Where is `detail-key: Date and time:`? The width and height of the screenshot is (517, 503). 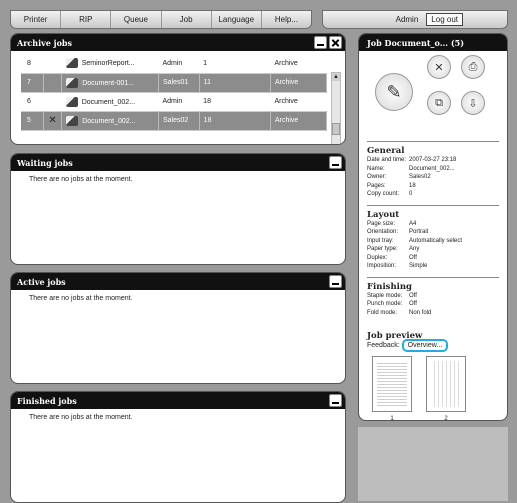
detail-key: Date and time: is located at coordinates (387, 160).